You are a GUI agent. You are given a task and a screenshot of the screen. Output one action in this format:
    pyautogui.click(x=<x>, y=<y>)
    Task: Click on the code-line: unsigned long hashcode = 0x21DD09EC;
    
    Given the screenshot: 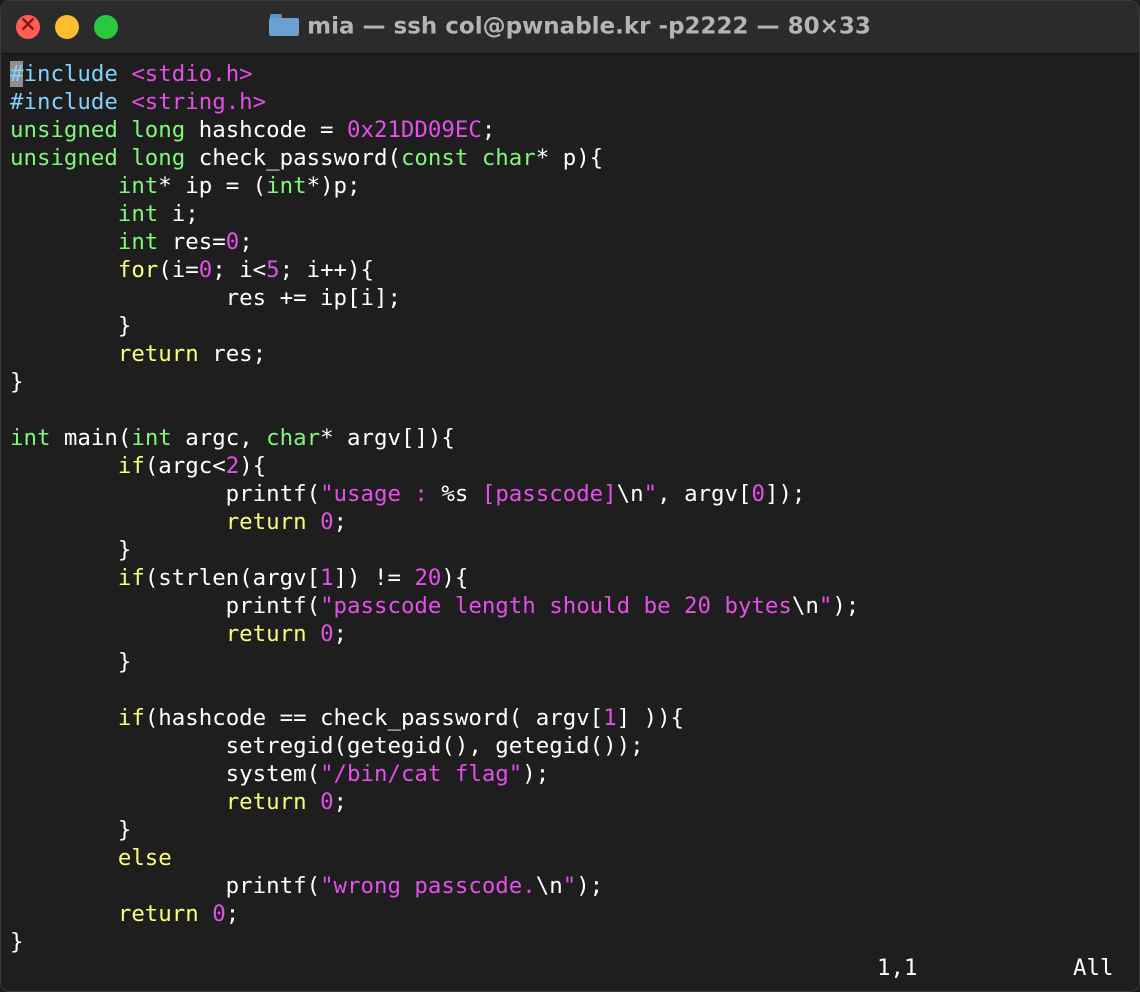 What is the action you would take?
    pyautogui.click(x=252, y=130)
    